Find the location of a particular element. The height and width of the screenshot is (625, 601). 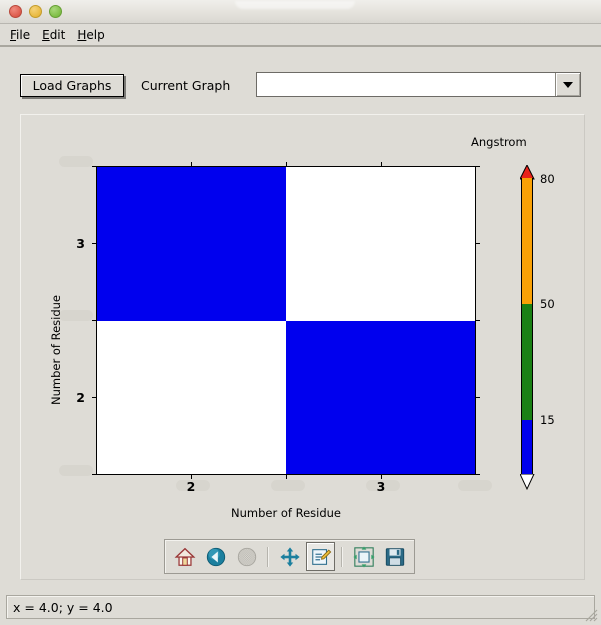

home-icon is located at coordinates (184, 556).